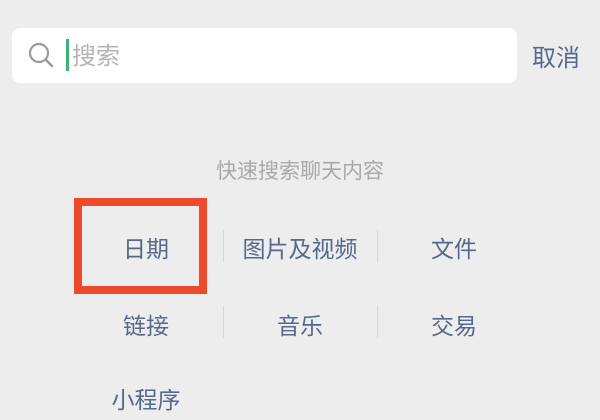 This screenshot has height=420, width=600. I want to click on search-hint: 快速搜索聊天内容, so click(300, 171).